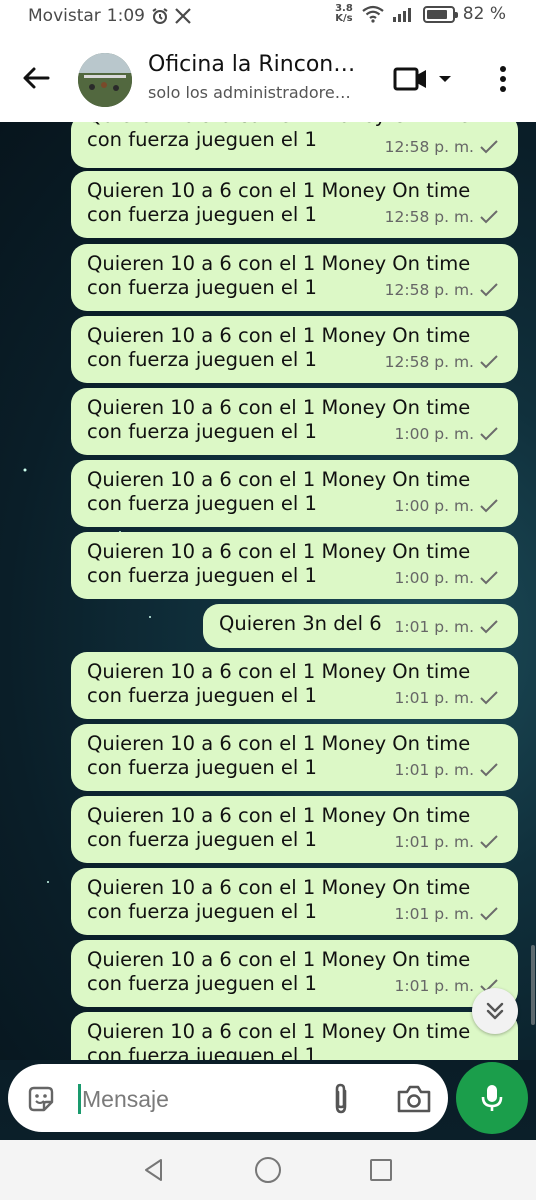 The image size is (536, 1200). I want to click on battery-icon, so click(440, 14).